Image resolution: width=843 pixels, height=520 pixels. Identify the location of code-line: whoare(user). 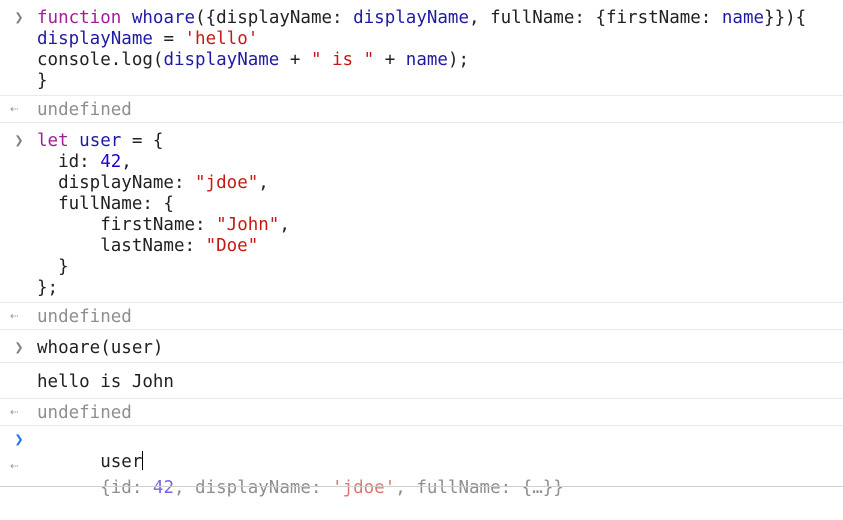
(440, 348).